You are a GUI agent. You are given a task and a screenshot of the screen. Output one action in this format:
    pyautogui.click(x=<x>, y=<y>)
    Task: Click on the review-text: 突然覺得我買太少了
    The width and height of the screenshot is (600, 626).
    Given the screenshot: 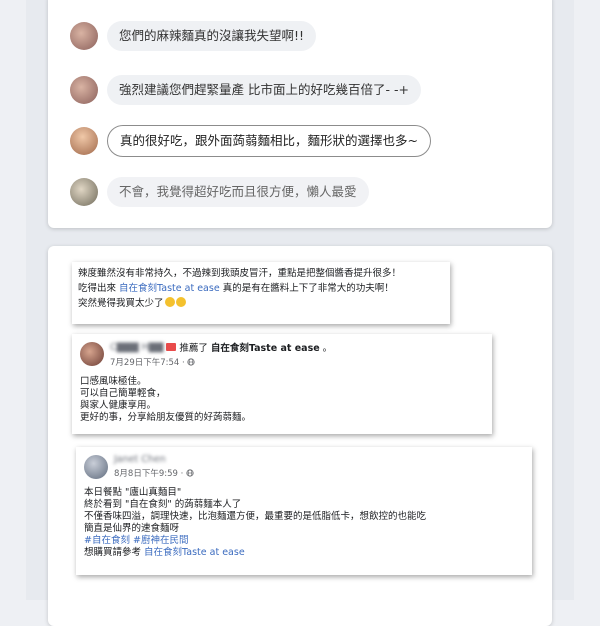 What is the action you would take?
    pyautogui.click(x=261, y=303)
    